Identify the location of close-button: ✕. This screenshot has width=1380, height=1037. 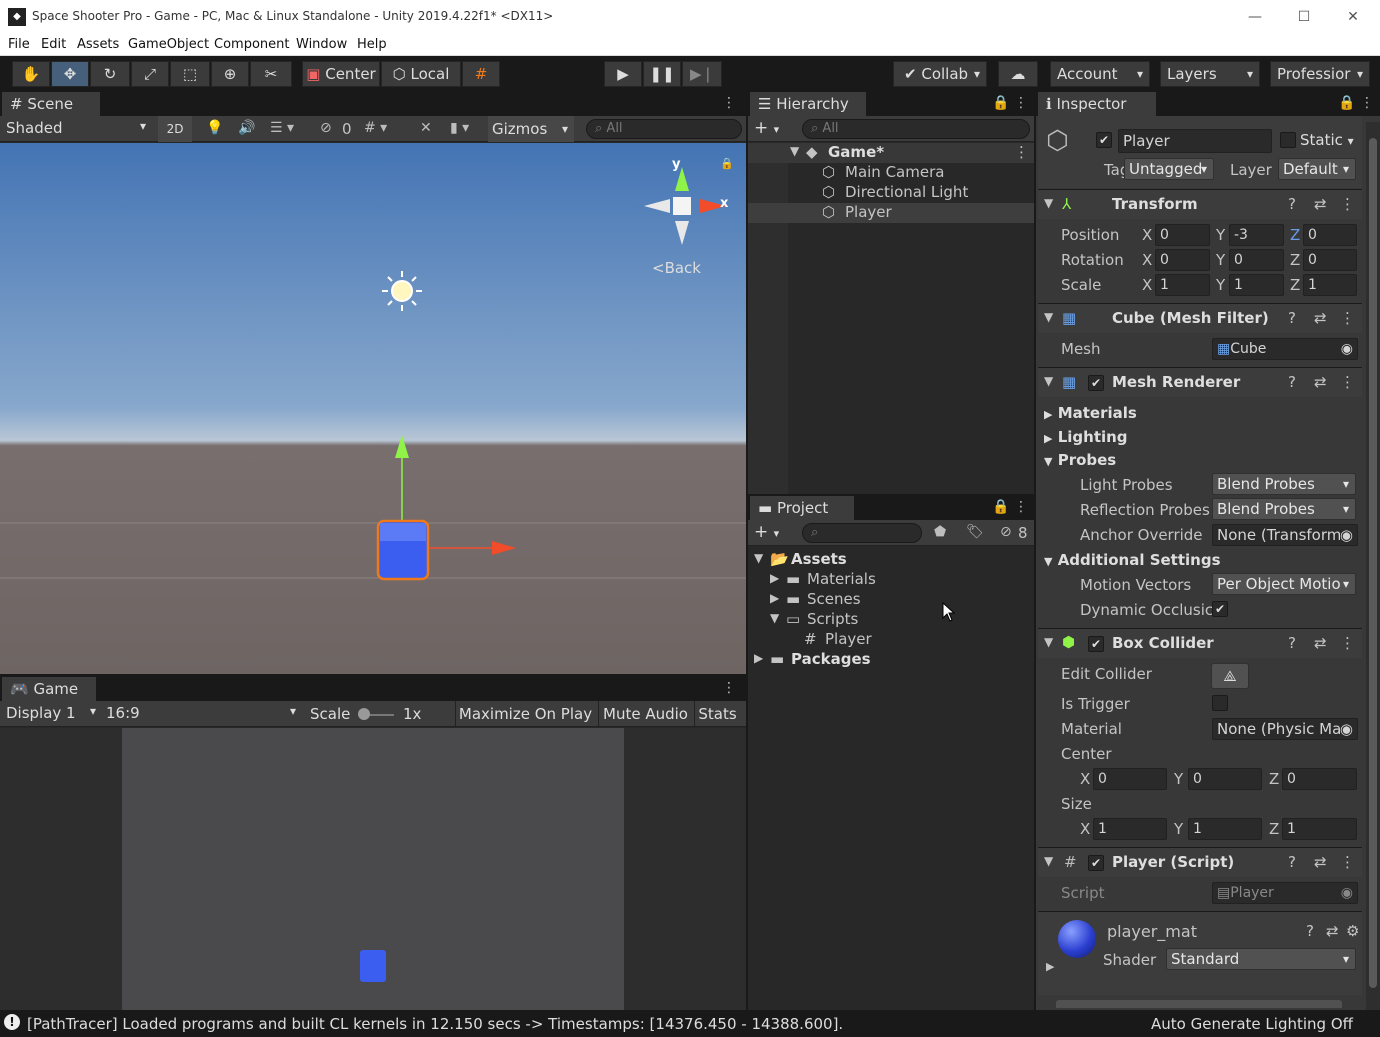
(1353, 17).